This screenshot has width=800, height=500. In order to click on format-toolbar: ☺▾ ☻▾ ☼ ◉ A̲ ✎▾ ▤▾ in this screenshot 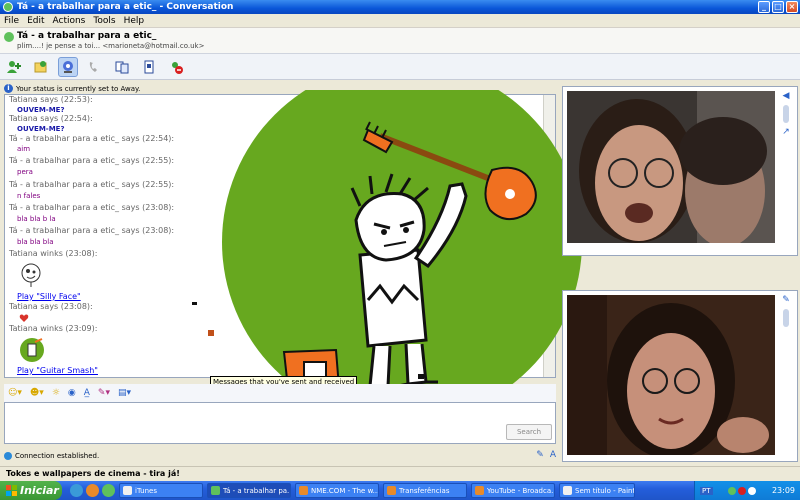, I will do `click(280, 393)`.